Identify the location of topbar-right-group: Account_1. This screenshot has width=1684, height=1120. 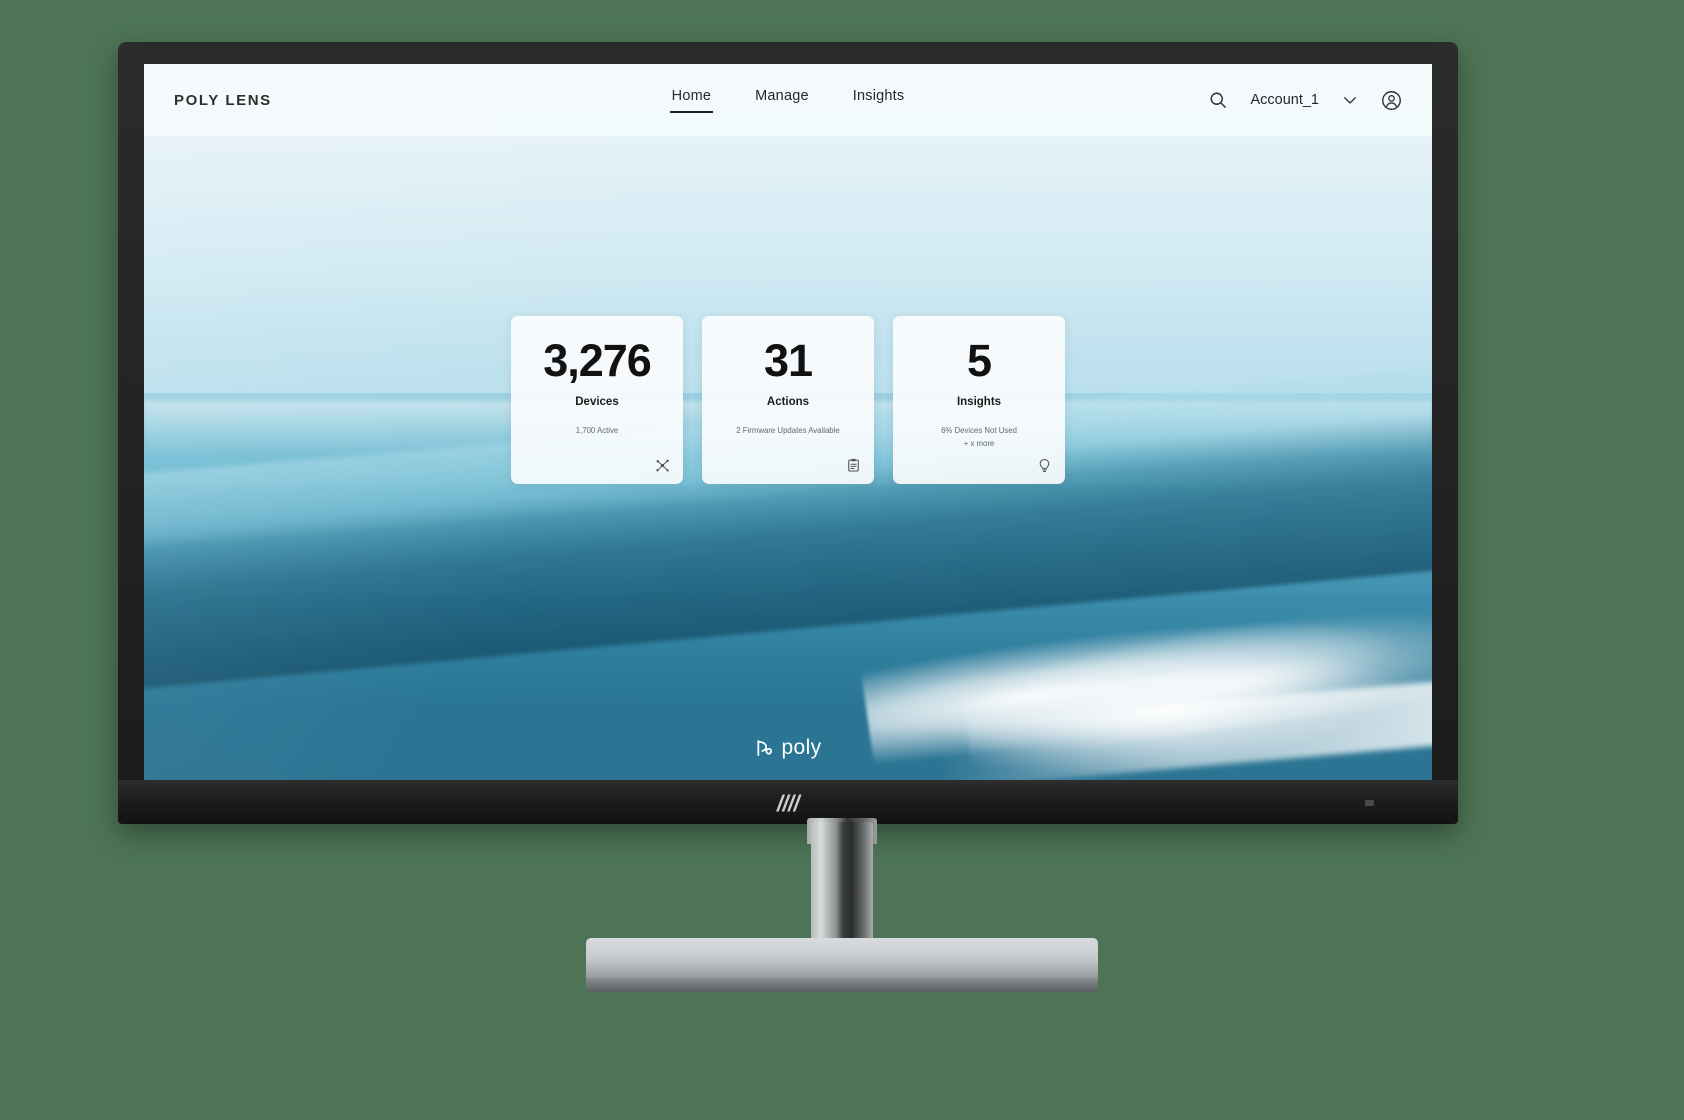
(1305, 100).